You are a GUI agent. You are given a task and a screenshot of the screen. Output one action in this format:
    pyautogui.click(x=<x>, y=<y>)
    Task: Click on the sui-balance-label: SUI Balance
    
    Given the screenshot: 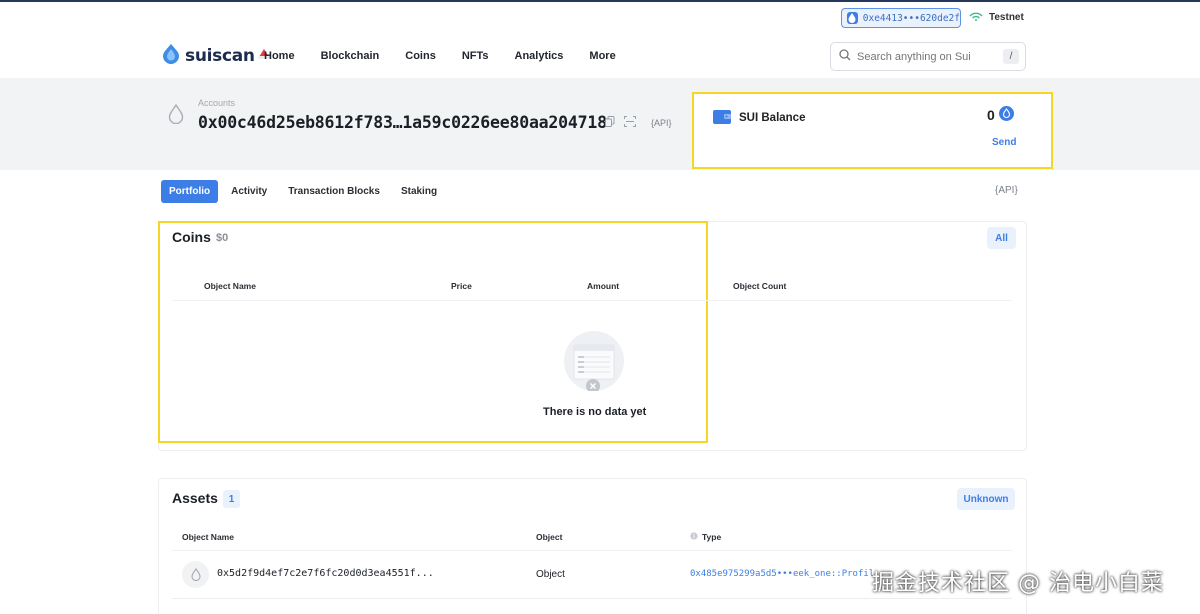 What is the action you would take?
    pyautogui.click(x=772, y=118)
    